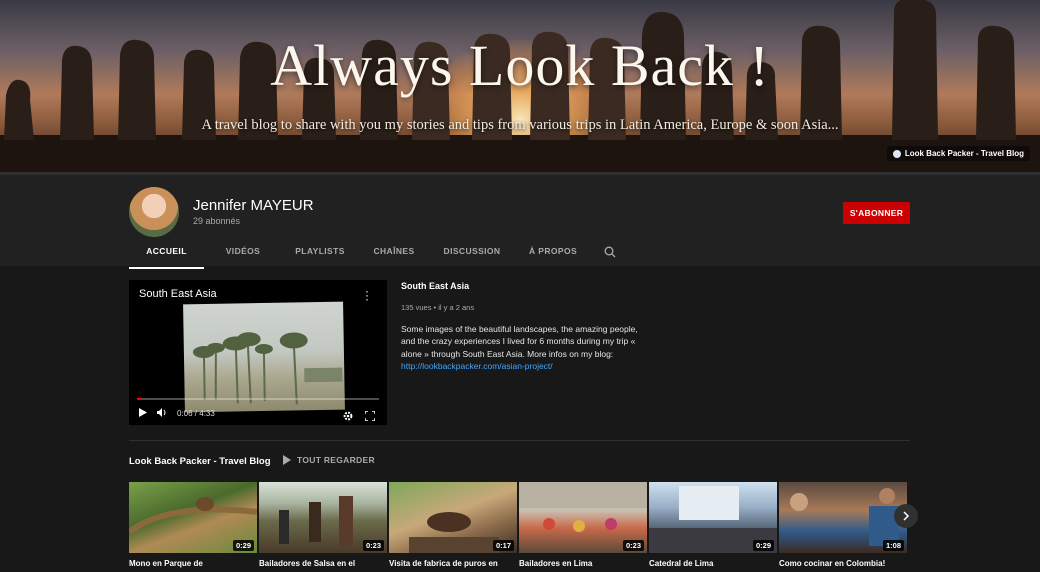  Describe the element at coordinates (178, 294) in the screenshot. I see `player-title: South East Asia` at that location.